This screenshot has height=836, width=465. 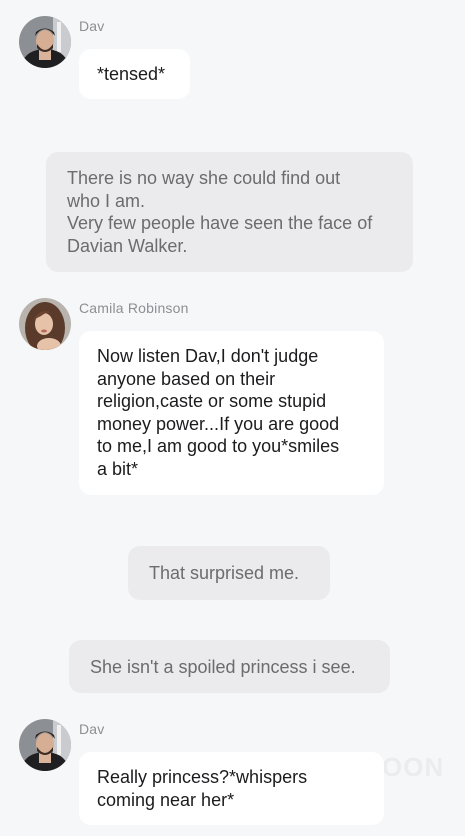 What do you see at coordinates (212, 401) in the screenshot?
I see `message-text: religion,caste or some stupid` at bounding box center [212, 401].